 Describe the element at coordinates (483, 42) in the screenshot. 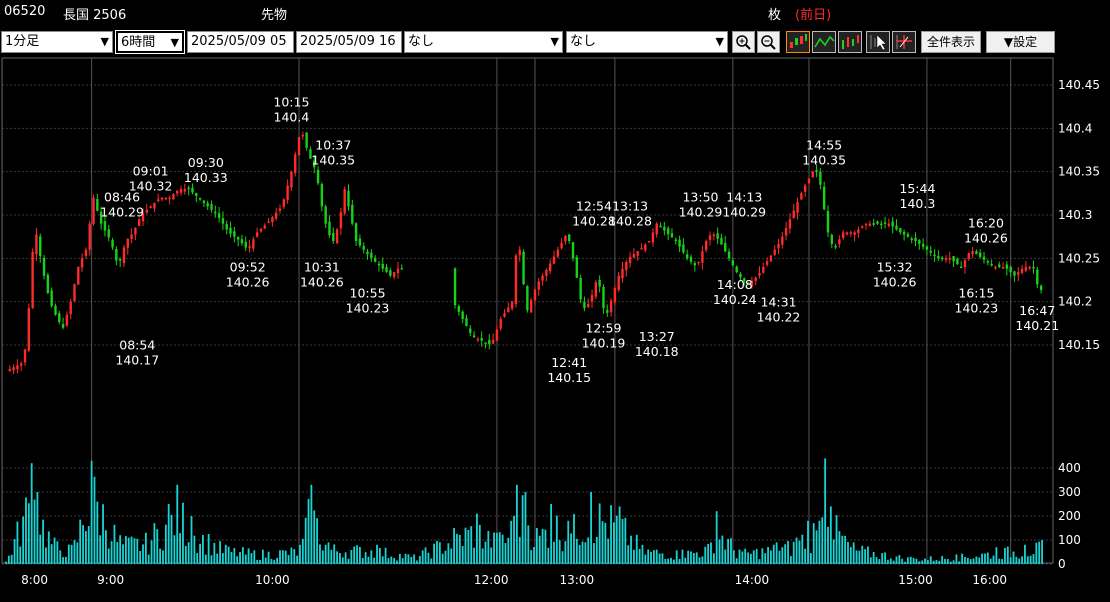

I see `indicator1-select: なし ▼` at that location.